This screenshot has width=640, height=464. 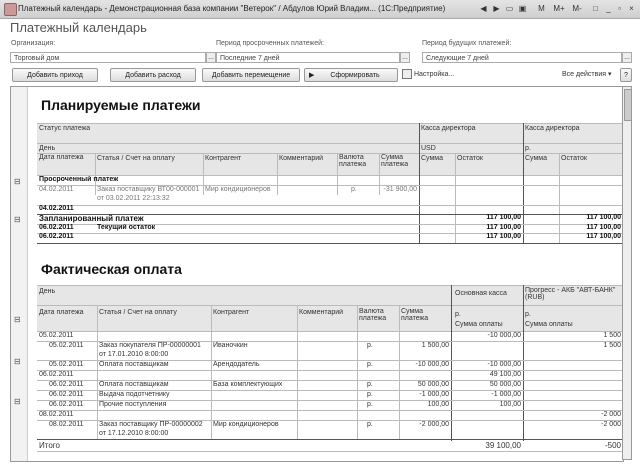 What do you see at coordinates (108, 57) in the screenshot?
I see `org-field: Торговый дом` at bounding box center [108, 57].